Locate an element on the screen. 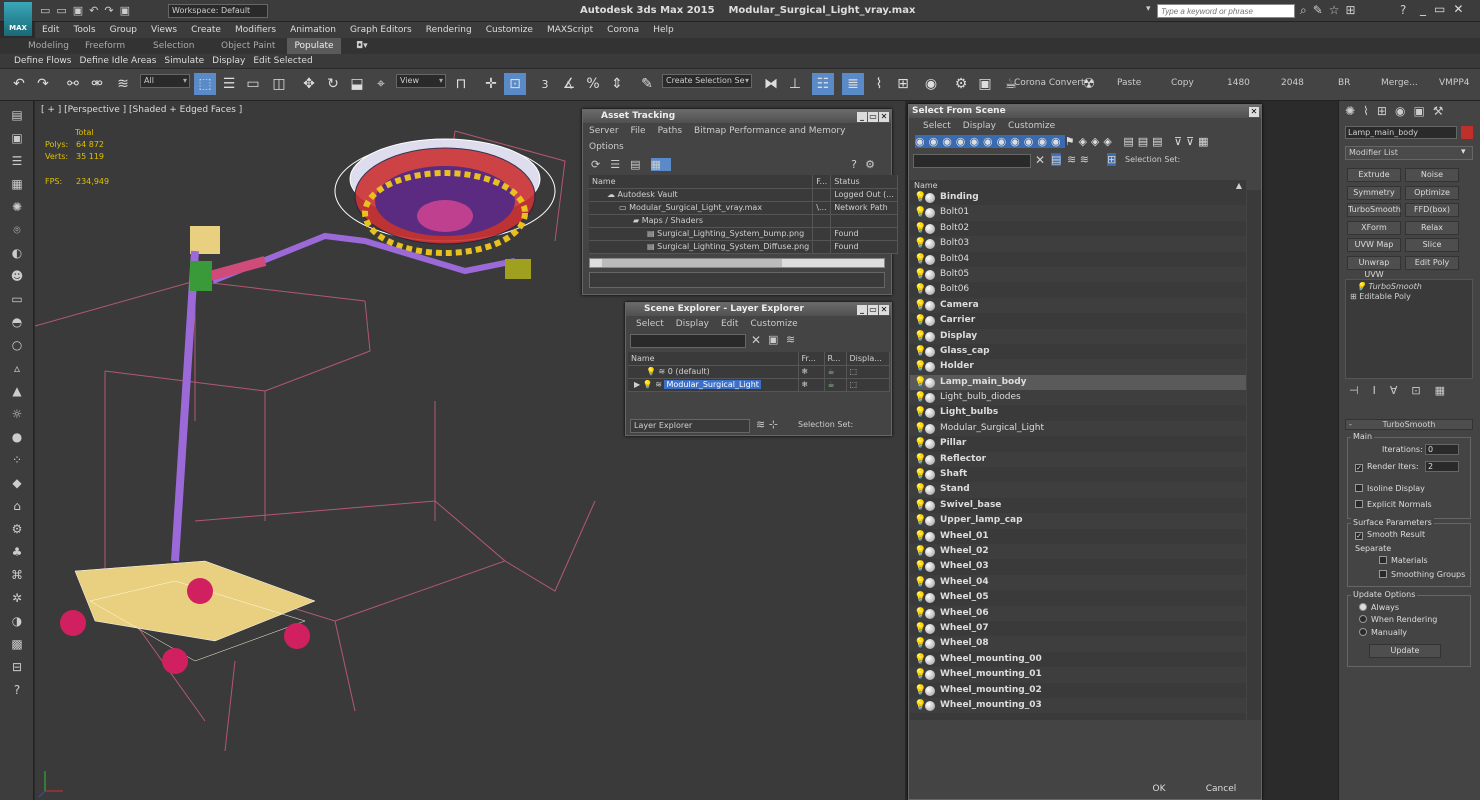 This screenshot has width=1480, height=800. se-menu-select: Select is located at coordinates (650, 324).